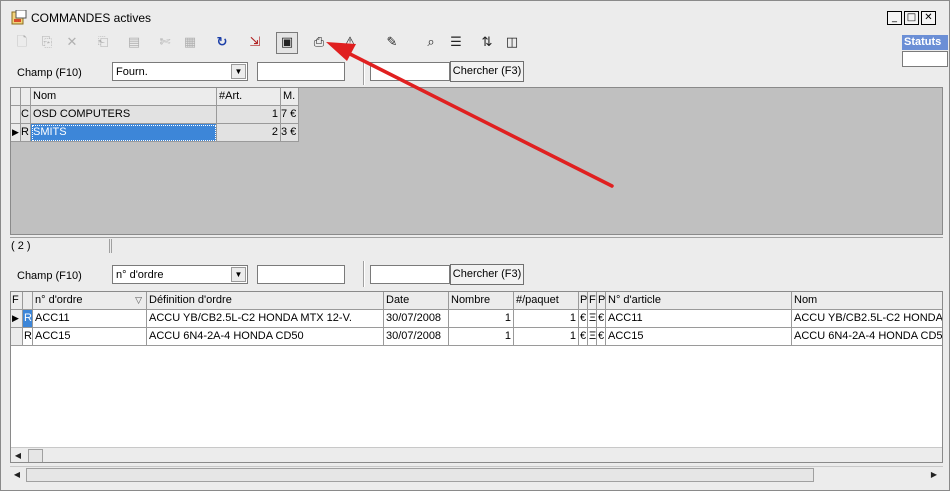 The width and height of the screenshot is (950, 491). I want to click on column-header-ordre: n° d'ordre ▽, so click(90, 301).